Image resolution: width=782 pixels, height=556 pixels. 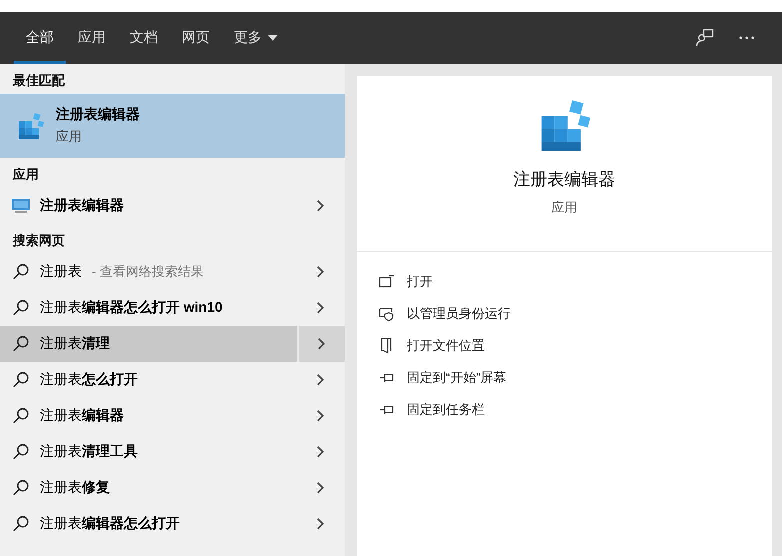 I want to click on expand-button, so click(x=321, y=344).